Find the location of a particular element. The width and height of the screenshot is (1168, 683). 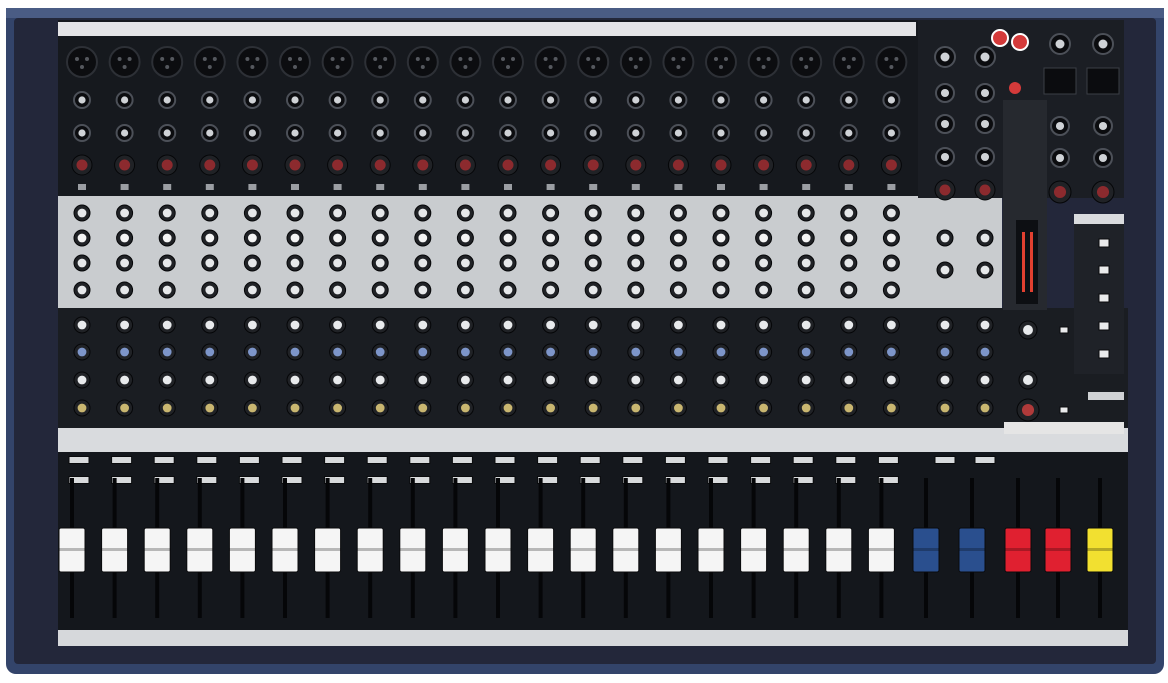

master-switch is located at coordinates (1064, 330).